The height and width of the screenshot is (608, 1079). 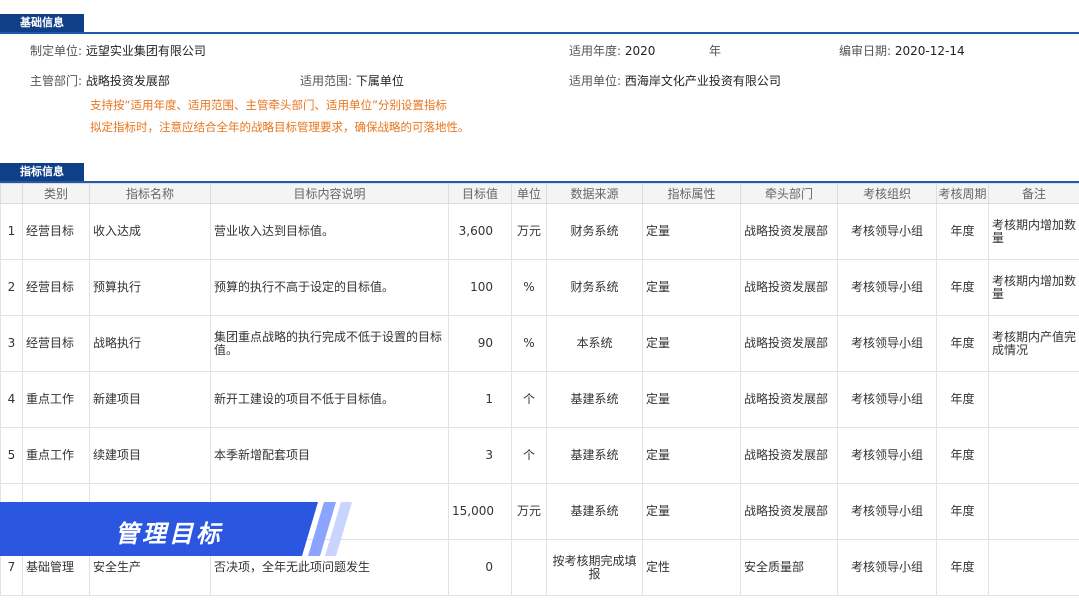 I want to click on row-index: 1, so click(x=11, y=231).